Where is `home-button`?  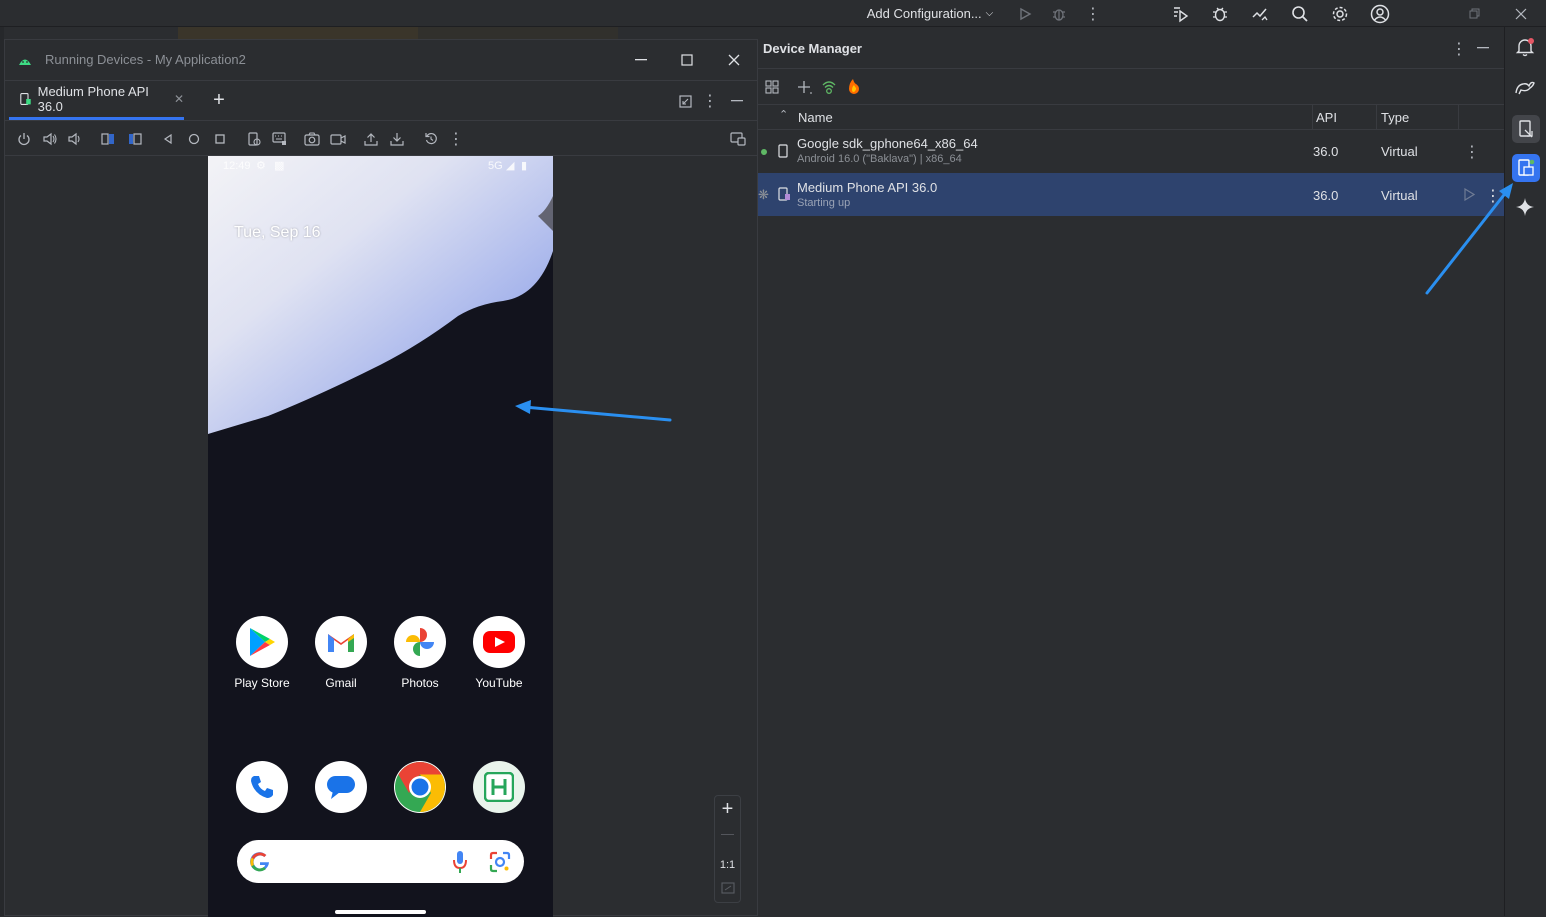
home-button is located at coordinates (194, 139).